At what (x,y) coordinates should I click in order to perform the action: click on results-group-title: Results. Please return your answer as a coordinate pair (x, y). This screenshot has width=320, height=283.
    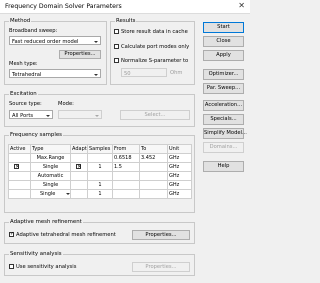
    Looking at the image, I should click on (126, 21).